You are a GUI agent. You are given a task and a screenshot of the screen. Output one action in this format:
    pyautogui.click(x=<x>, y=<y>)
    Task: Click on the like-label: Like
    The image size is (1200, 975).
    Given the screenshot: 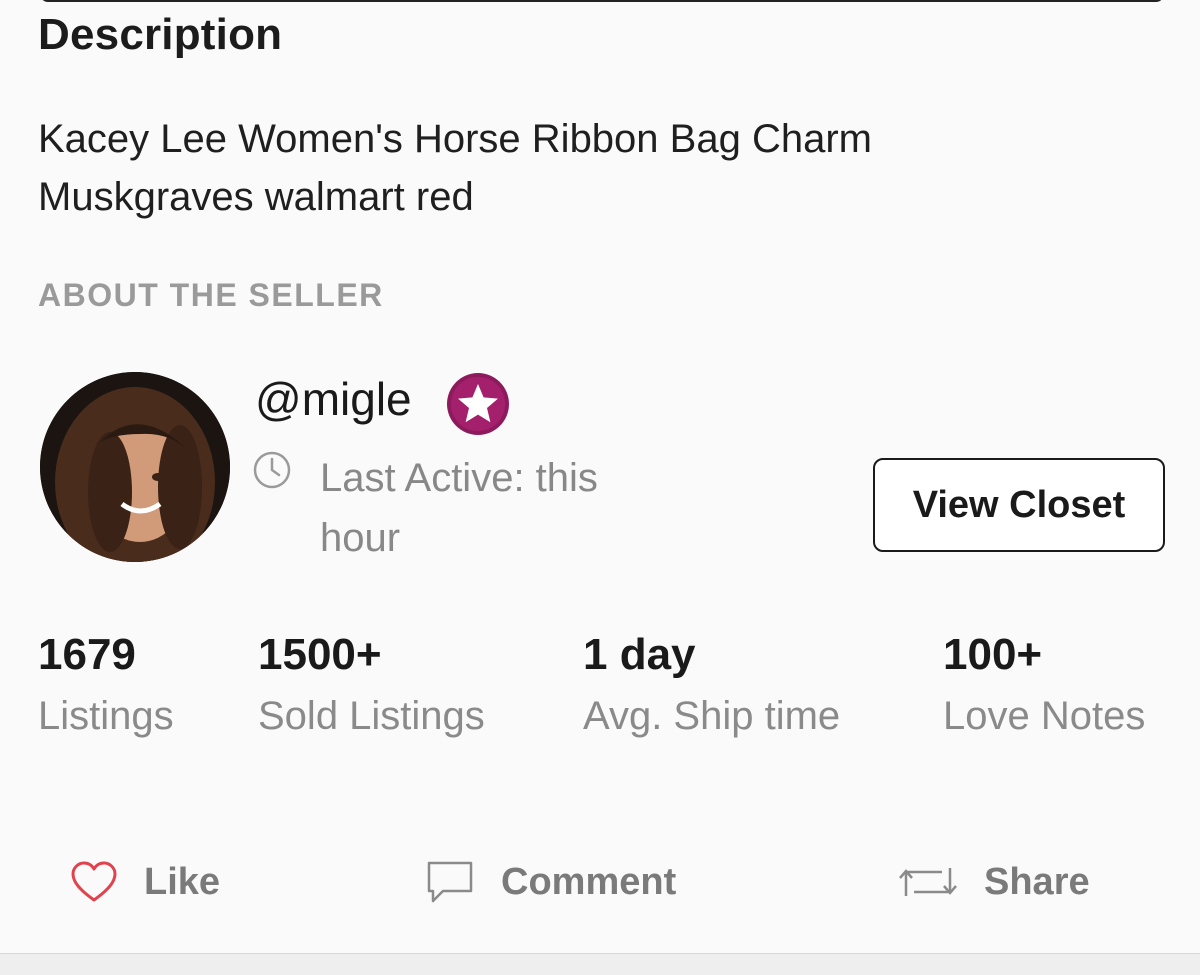 What is the action you would take?
    pyautogui.click(x=182, y=881)
    